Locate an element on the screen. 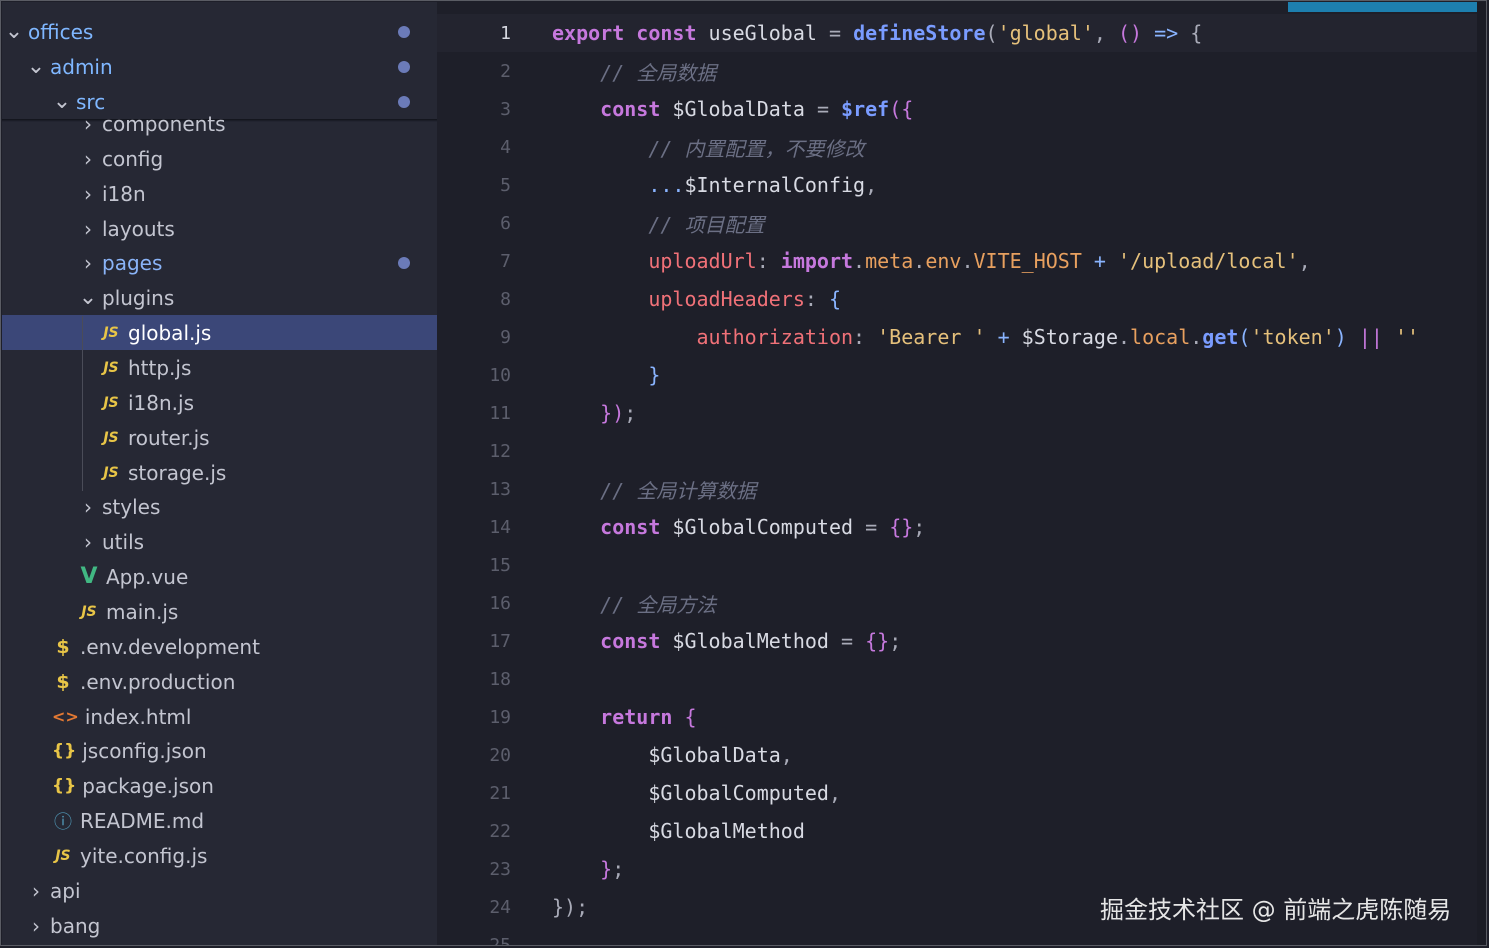  line-number: 7 is located at coordinates (505, 261).